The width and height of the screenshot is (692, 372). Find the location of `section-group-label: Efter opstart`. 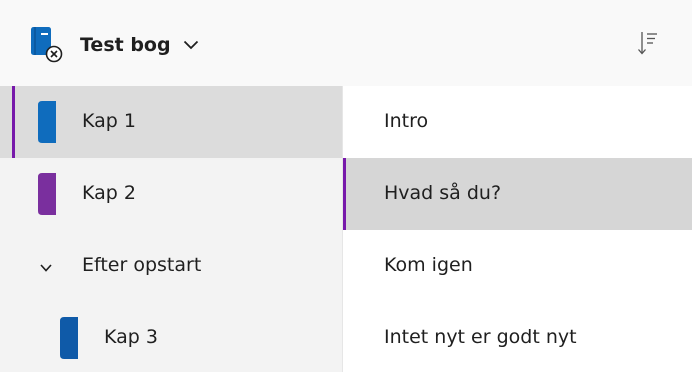

section-group-label: Efter opstart is located at coordinates (142, 265).